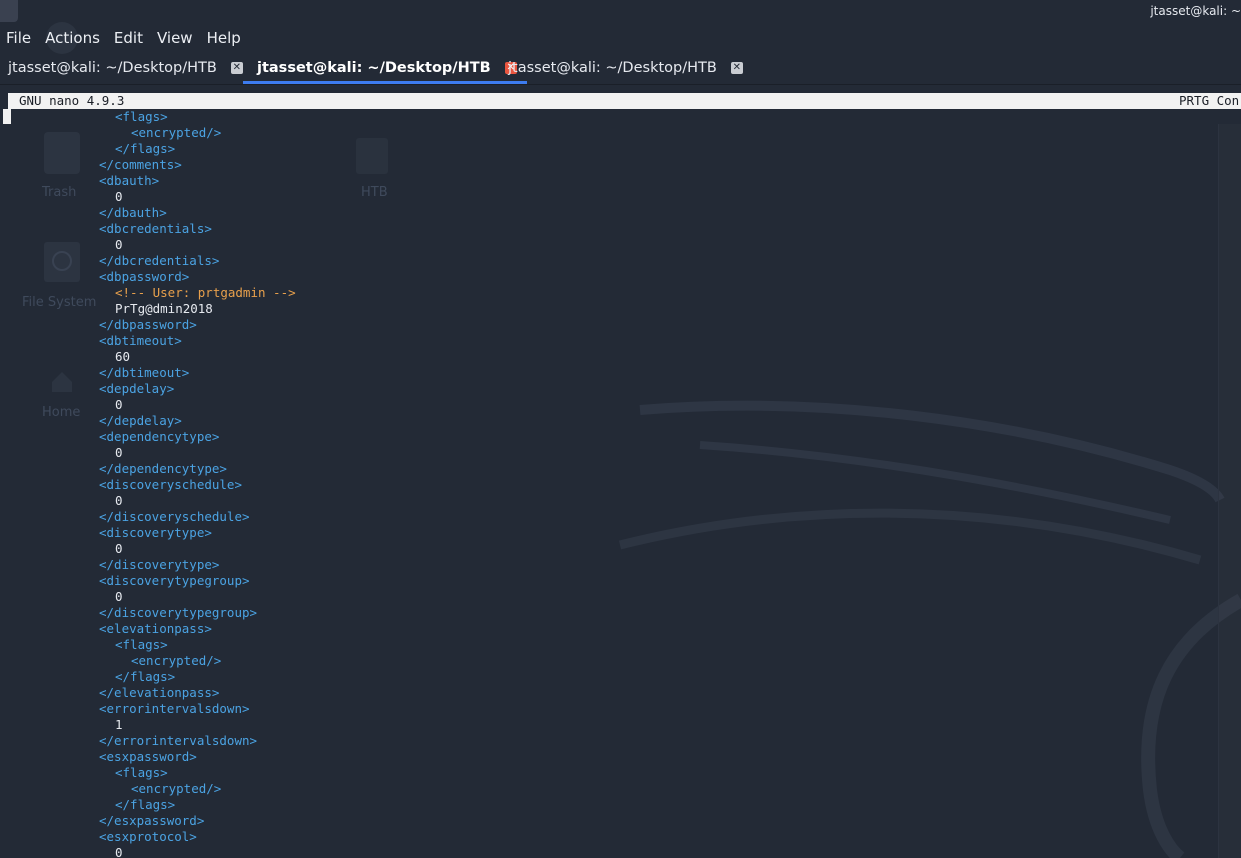  I want to click on text-cursor, so click(7, 116).